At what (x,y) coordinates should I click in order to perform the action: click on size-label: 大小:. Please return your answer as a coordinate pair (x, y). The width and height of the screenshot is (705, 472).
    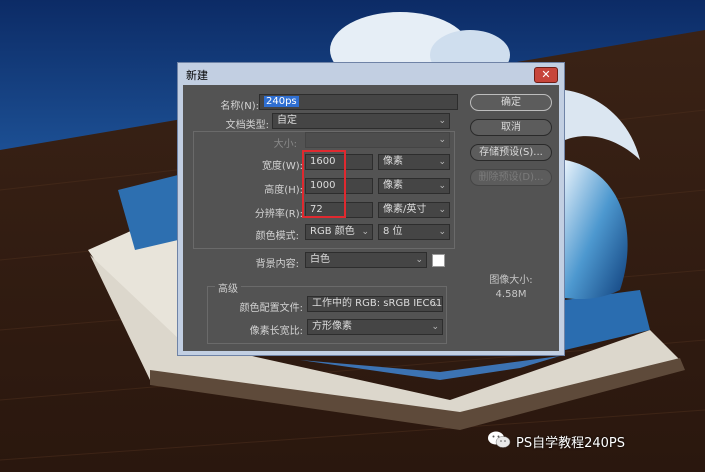
    Looking at the image, I should click on (285, 144).